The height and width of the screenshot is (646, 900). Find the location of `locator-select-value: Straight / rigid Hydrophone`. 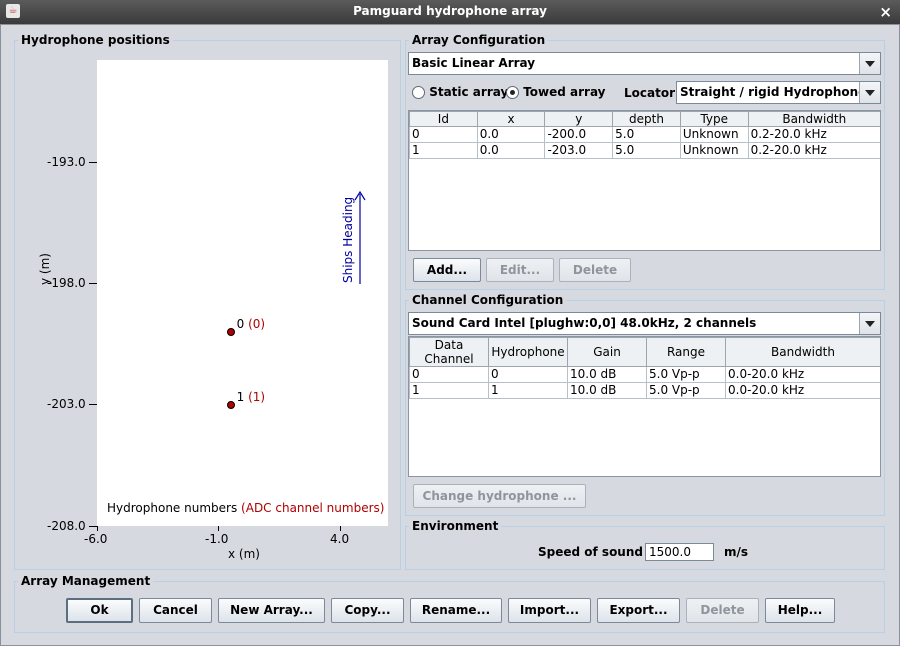

locator-select-value: Straight / rigid Hydrophone is located at coordinates (773, 92).